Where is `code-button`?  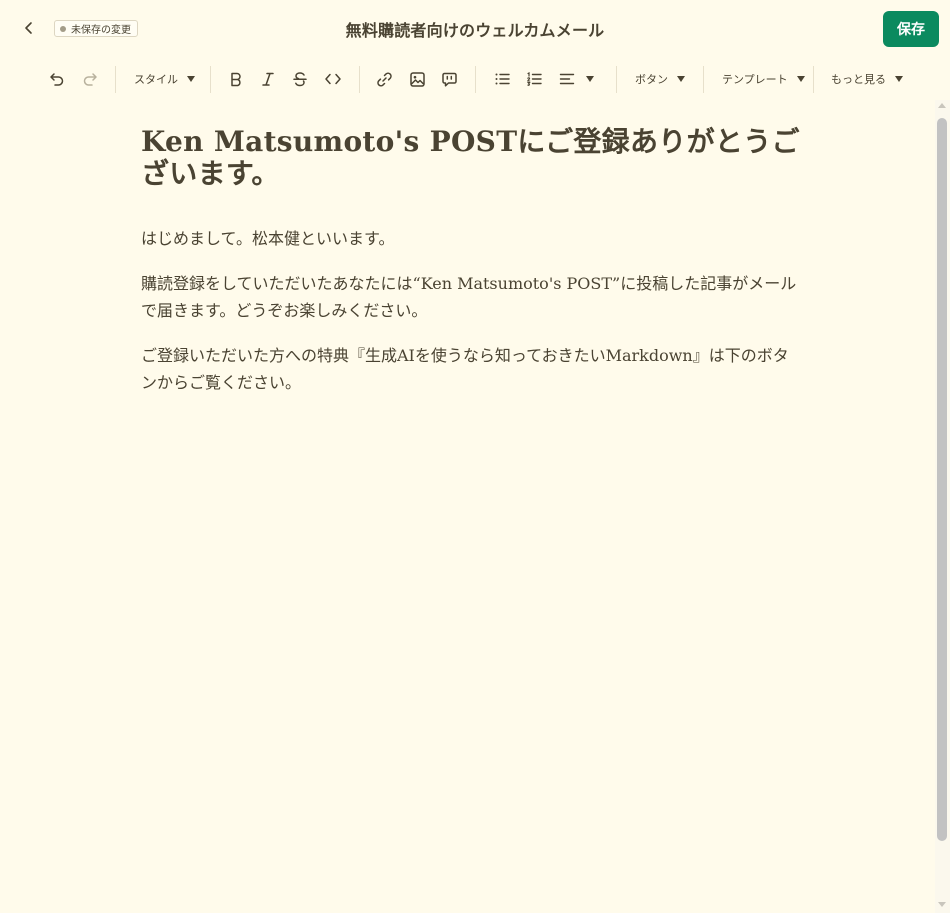 code-button is located at coordinates (333, 79).